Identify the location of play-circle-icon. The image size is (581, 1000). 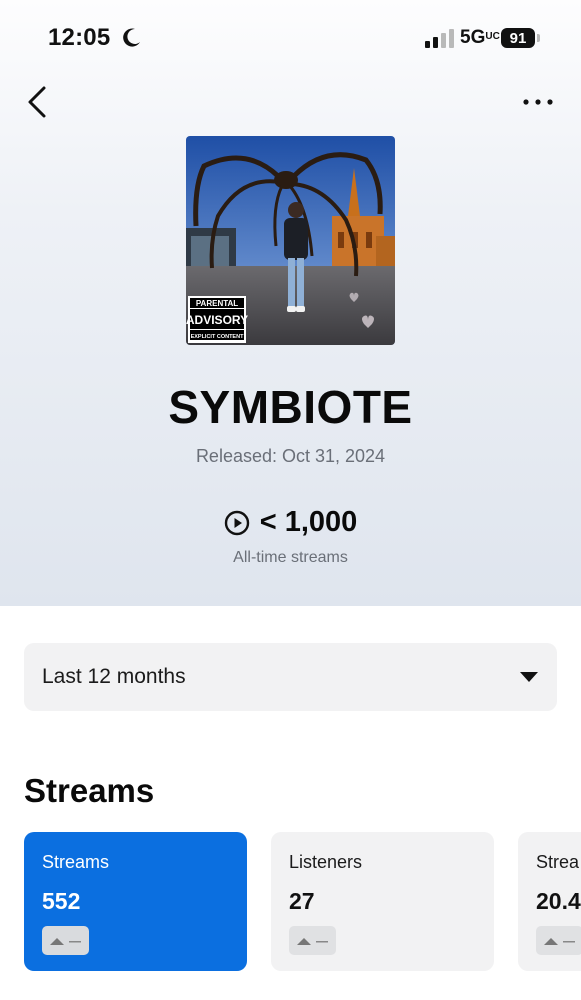
(236, 522).